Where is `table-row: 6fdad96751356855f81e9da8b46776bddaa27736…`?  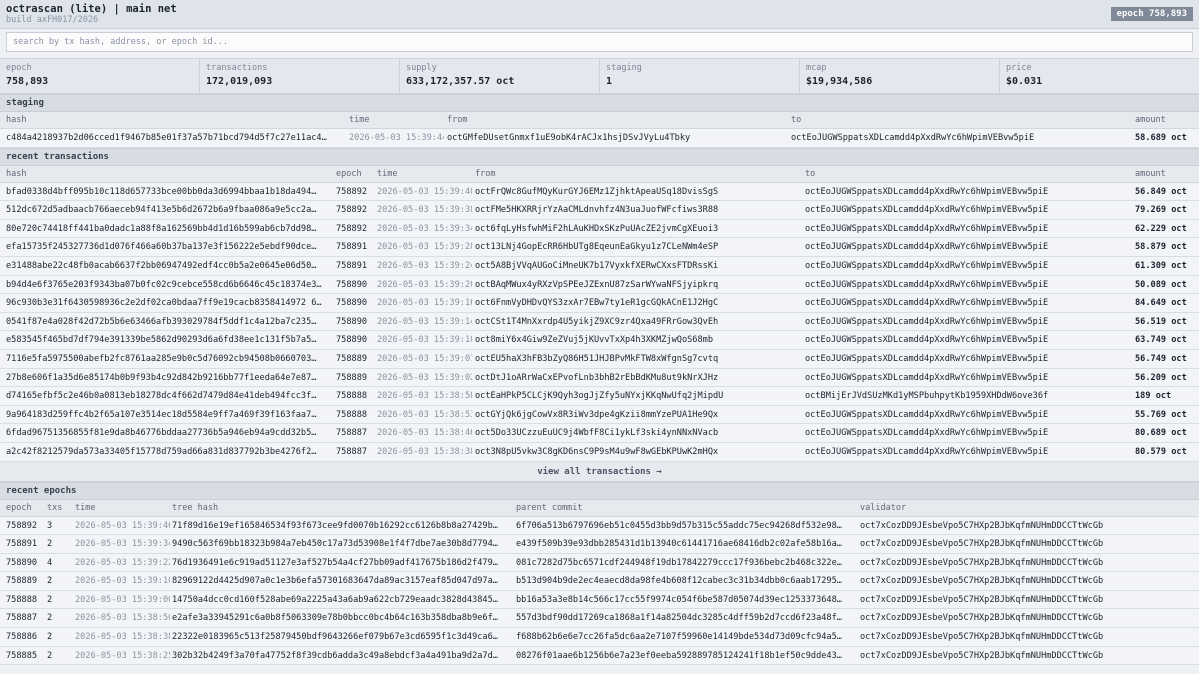
table-row: 6fdad96751356855f81e9da8b46776bddaa27736… is located at coordinates (599, 433).